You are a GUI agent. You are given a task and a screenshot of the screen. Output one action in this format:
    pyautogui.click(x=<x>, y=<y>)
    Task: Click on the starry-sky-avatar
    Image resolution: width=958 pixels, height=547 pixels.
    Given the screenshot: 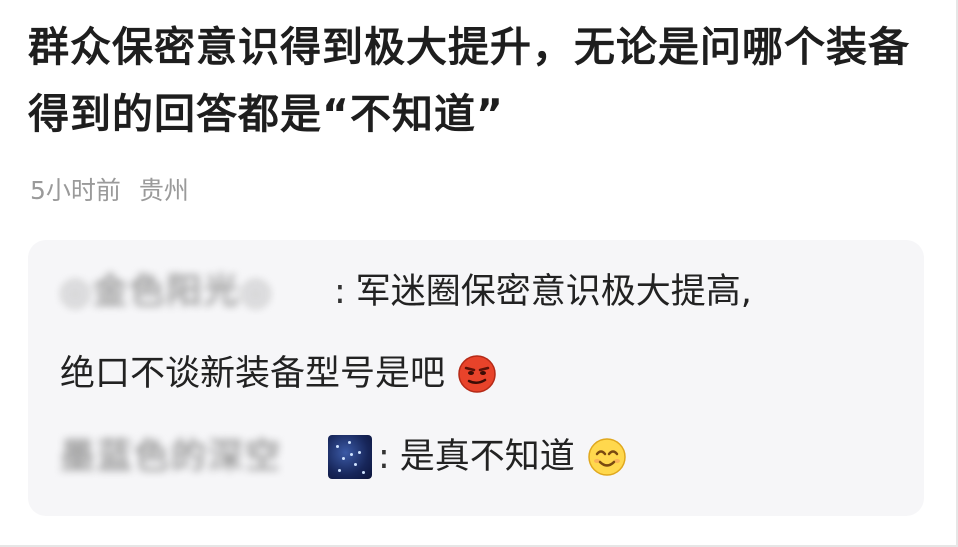 What is the action you would take?
    pyautogui.click(x=350, y=457)
    